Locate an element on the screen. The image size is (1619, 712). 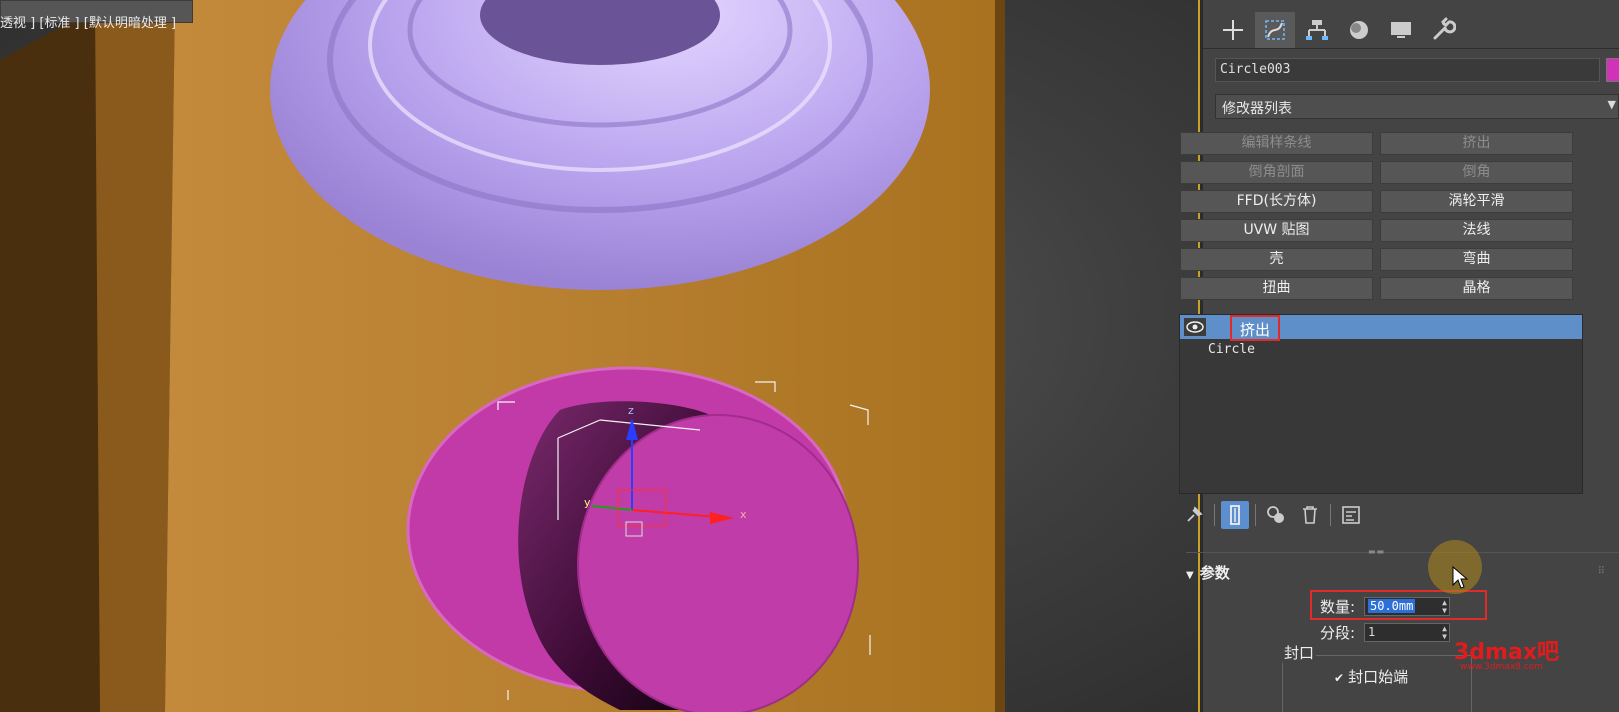
hierarchy-icon is located at coordinates (1317, 30).